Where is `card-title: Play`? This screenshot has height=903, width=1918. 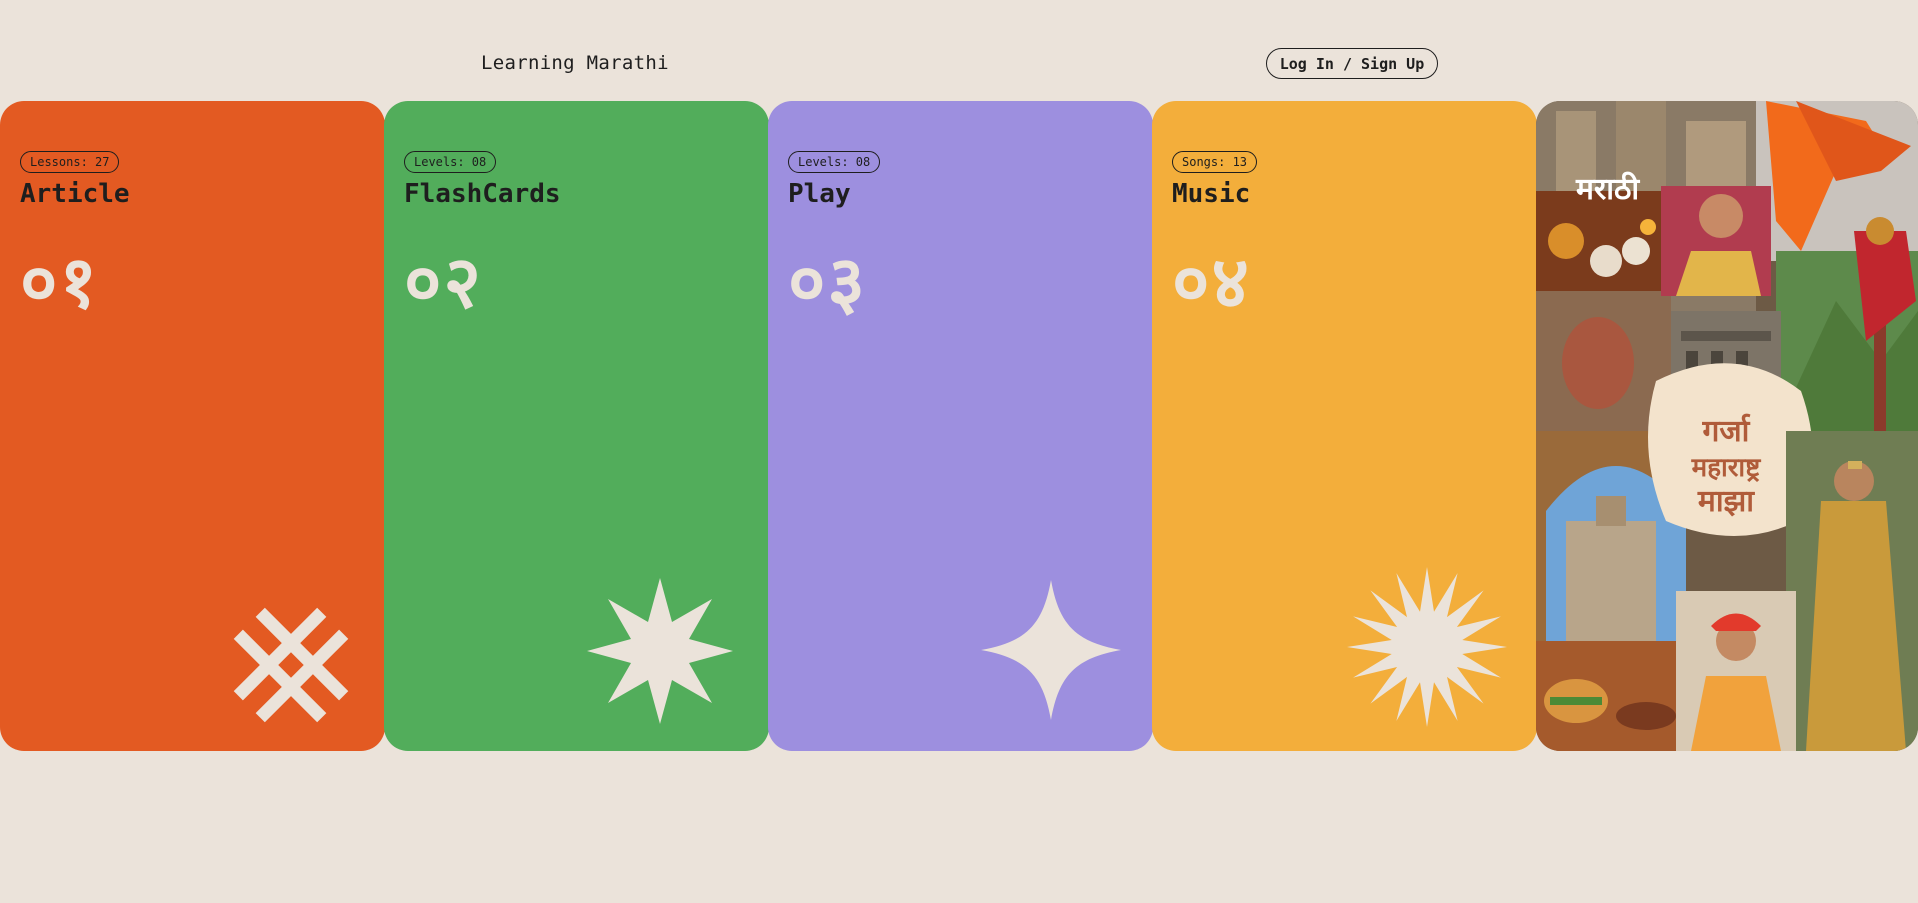 card-title: Play is located at coordinates (819, 194).